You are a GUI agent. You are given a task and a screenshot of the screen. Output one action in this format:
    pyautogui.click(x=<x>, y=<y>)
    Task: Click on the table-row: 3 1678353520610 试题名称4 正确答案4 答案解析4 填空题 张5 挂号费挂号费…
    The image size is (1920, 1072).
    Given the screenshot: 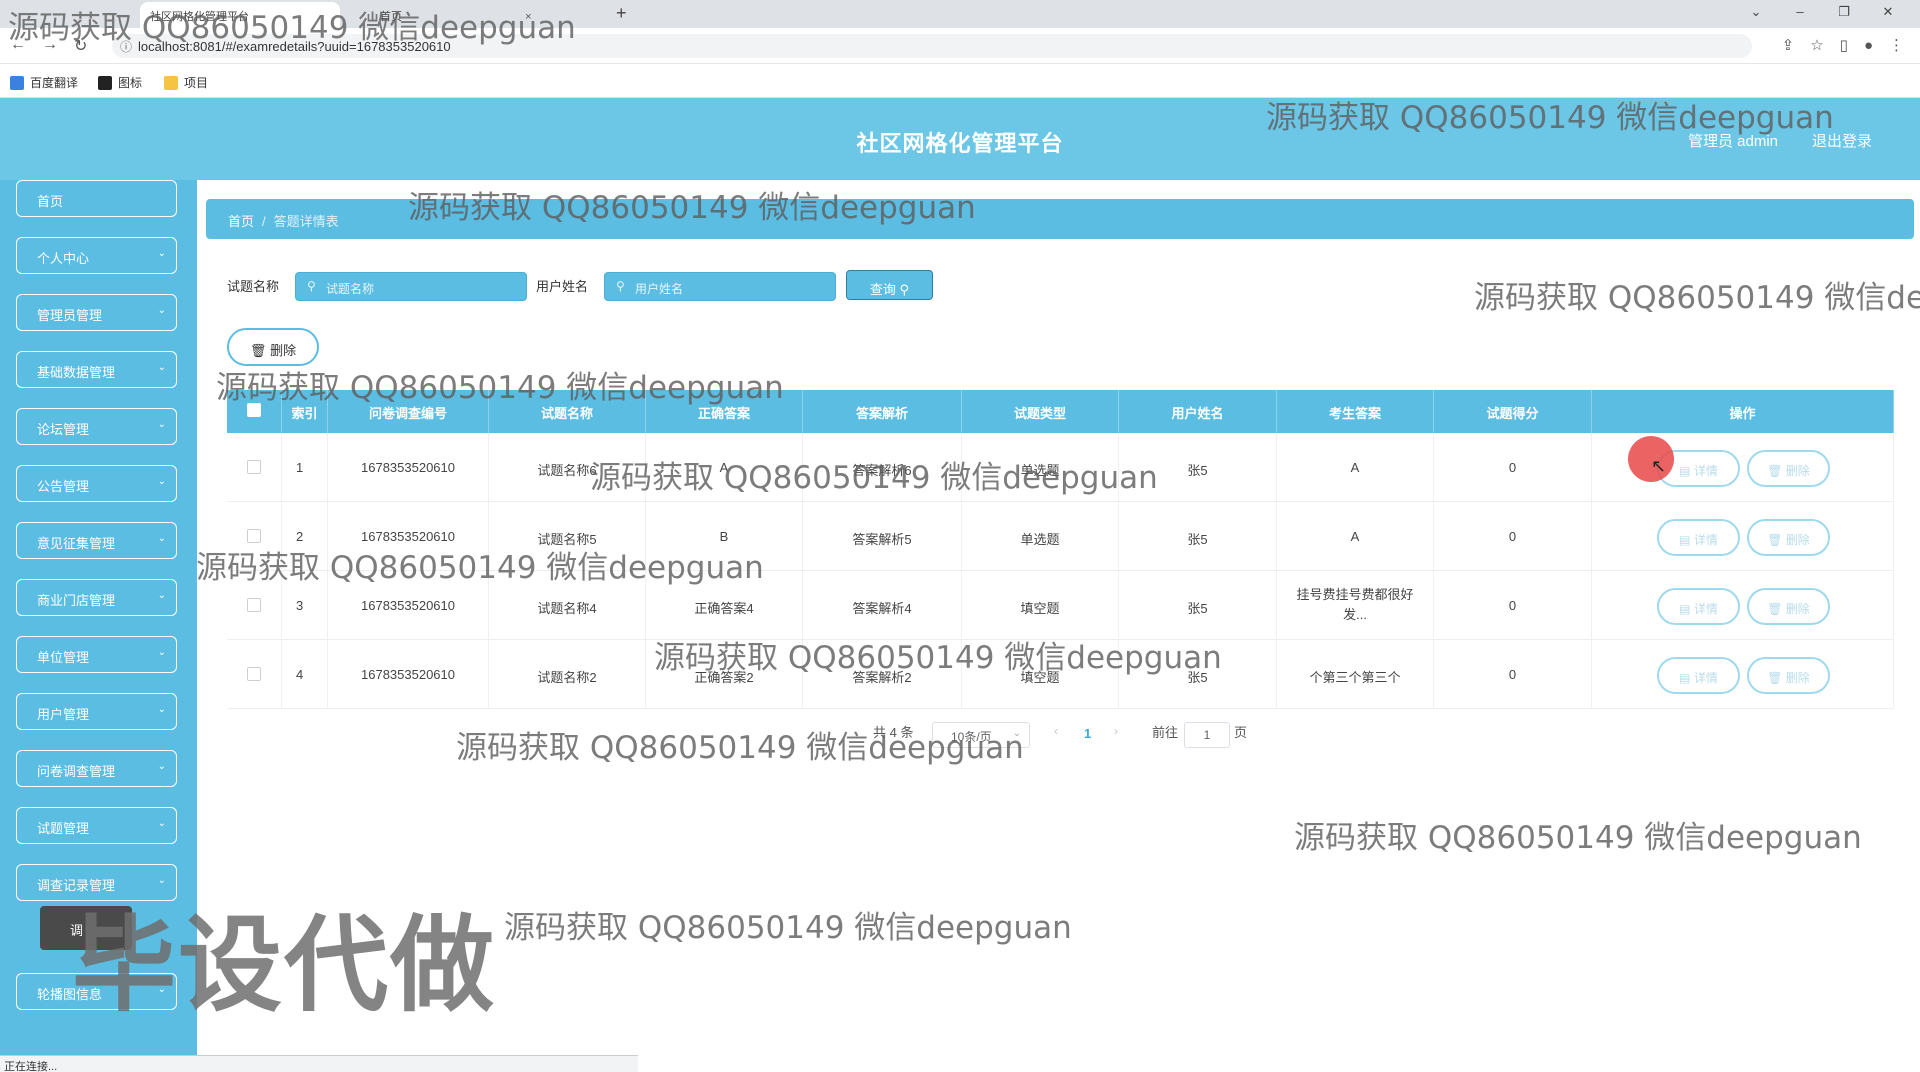 What is the action you would take?
    pyautogui.click(x=1060, y=605)
    